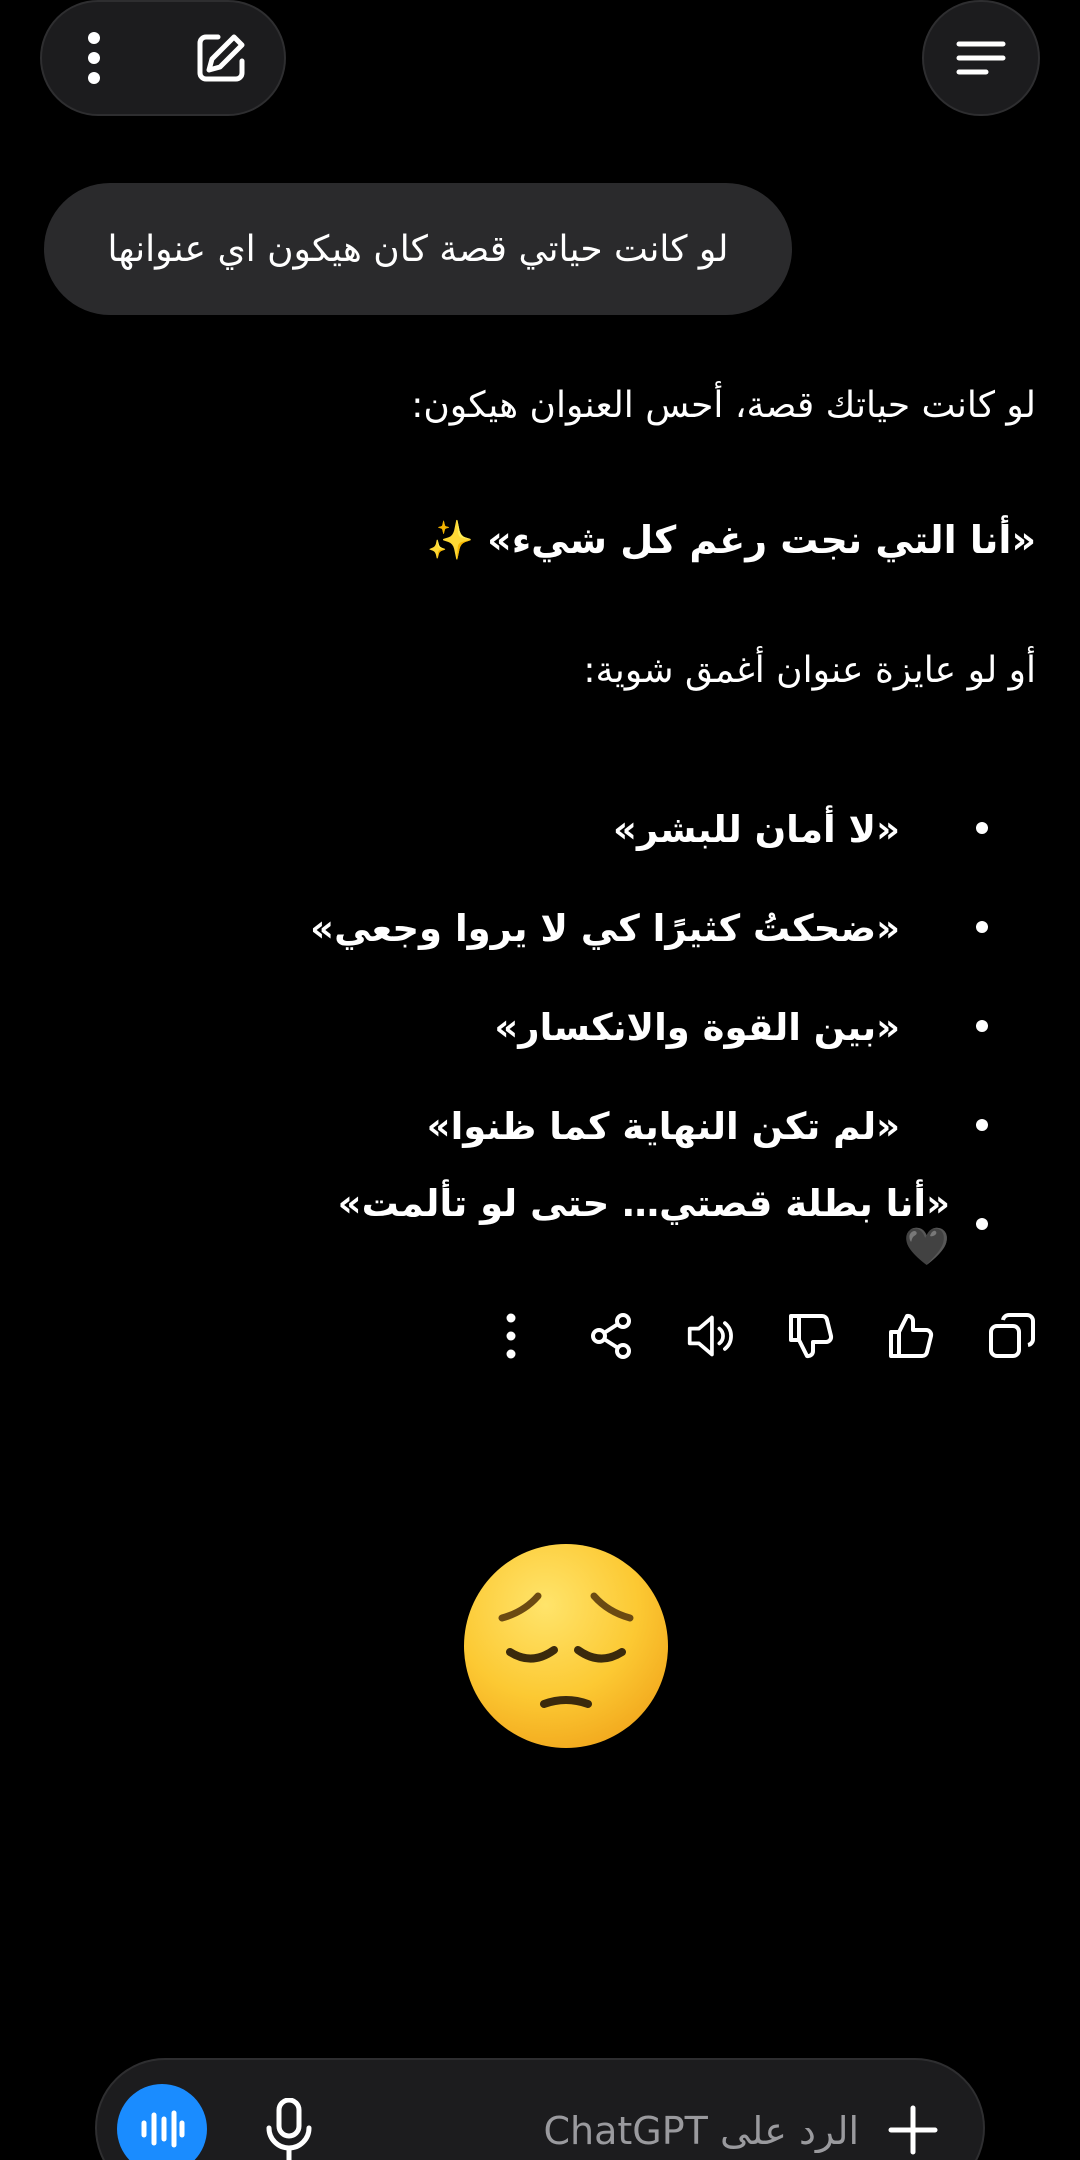  I want to click on waveform-icon, so click(163, 2129).